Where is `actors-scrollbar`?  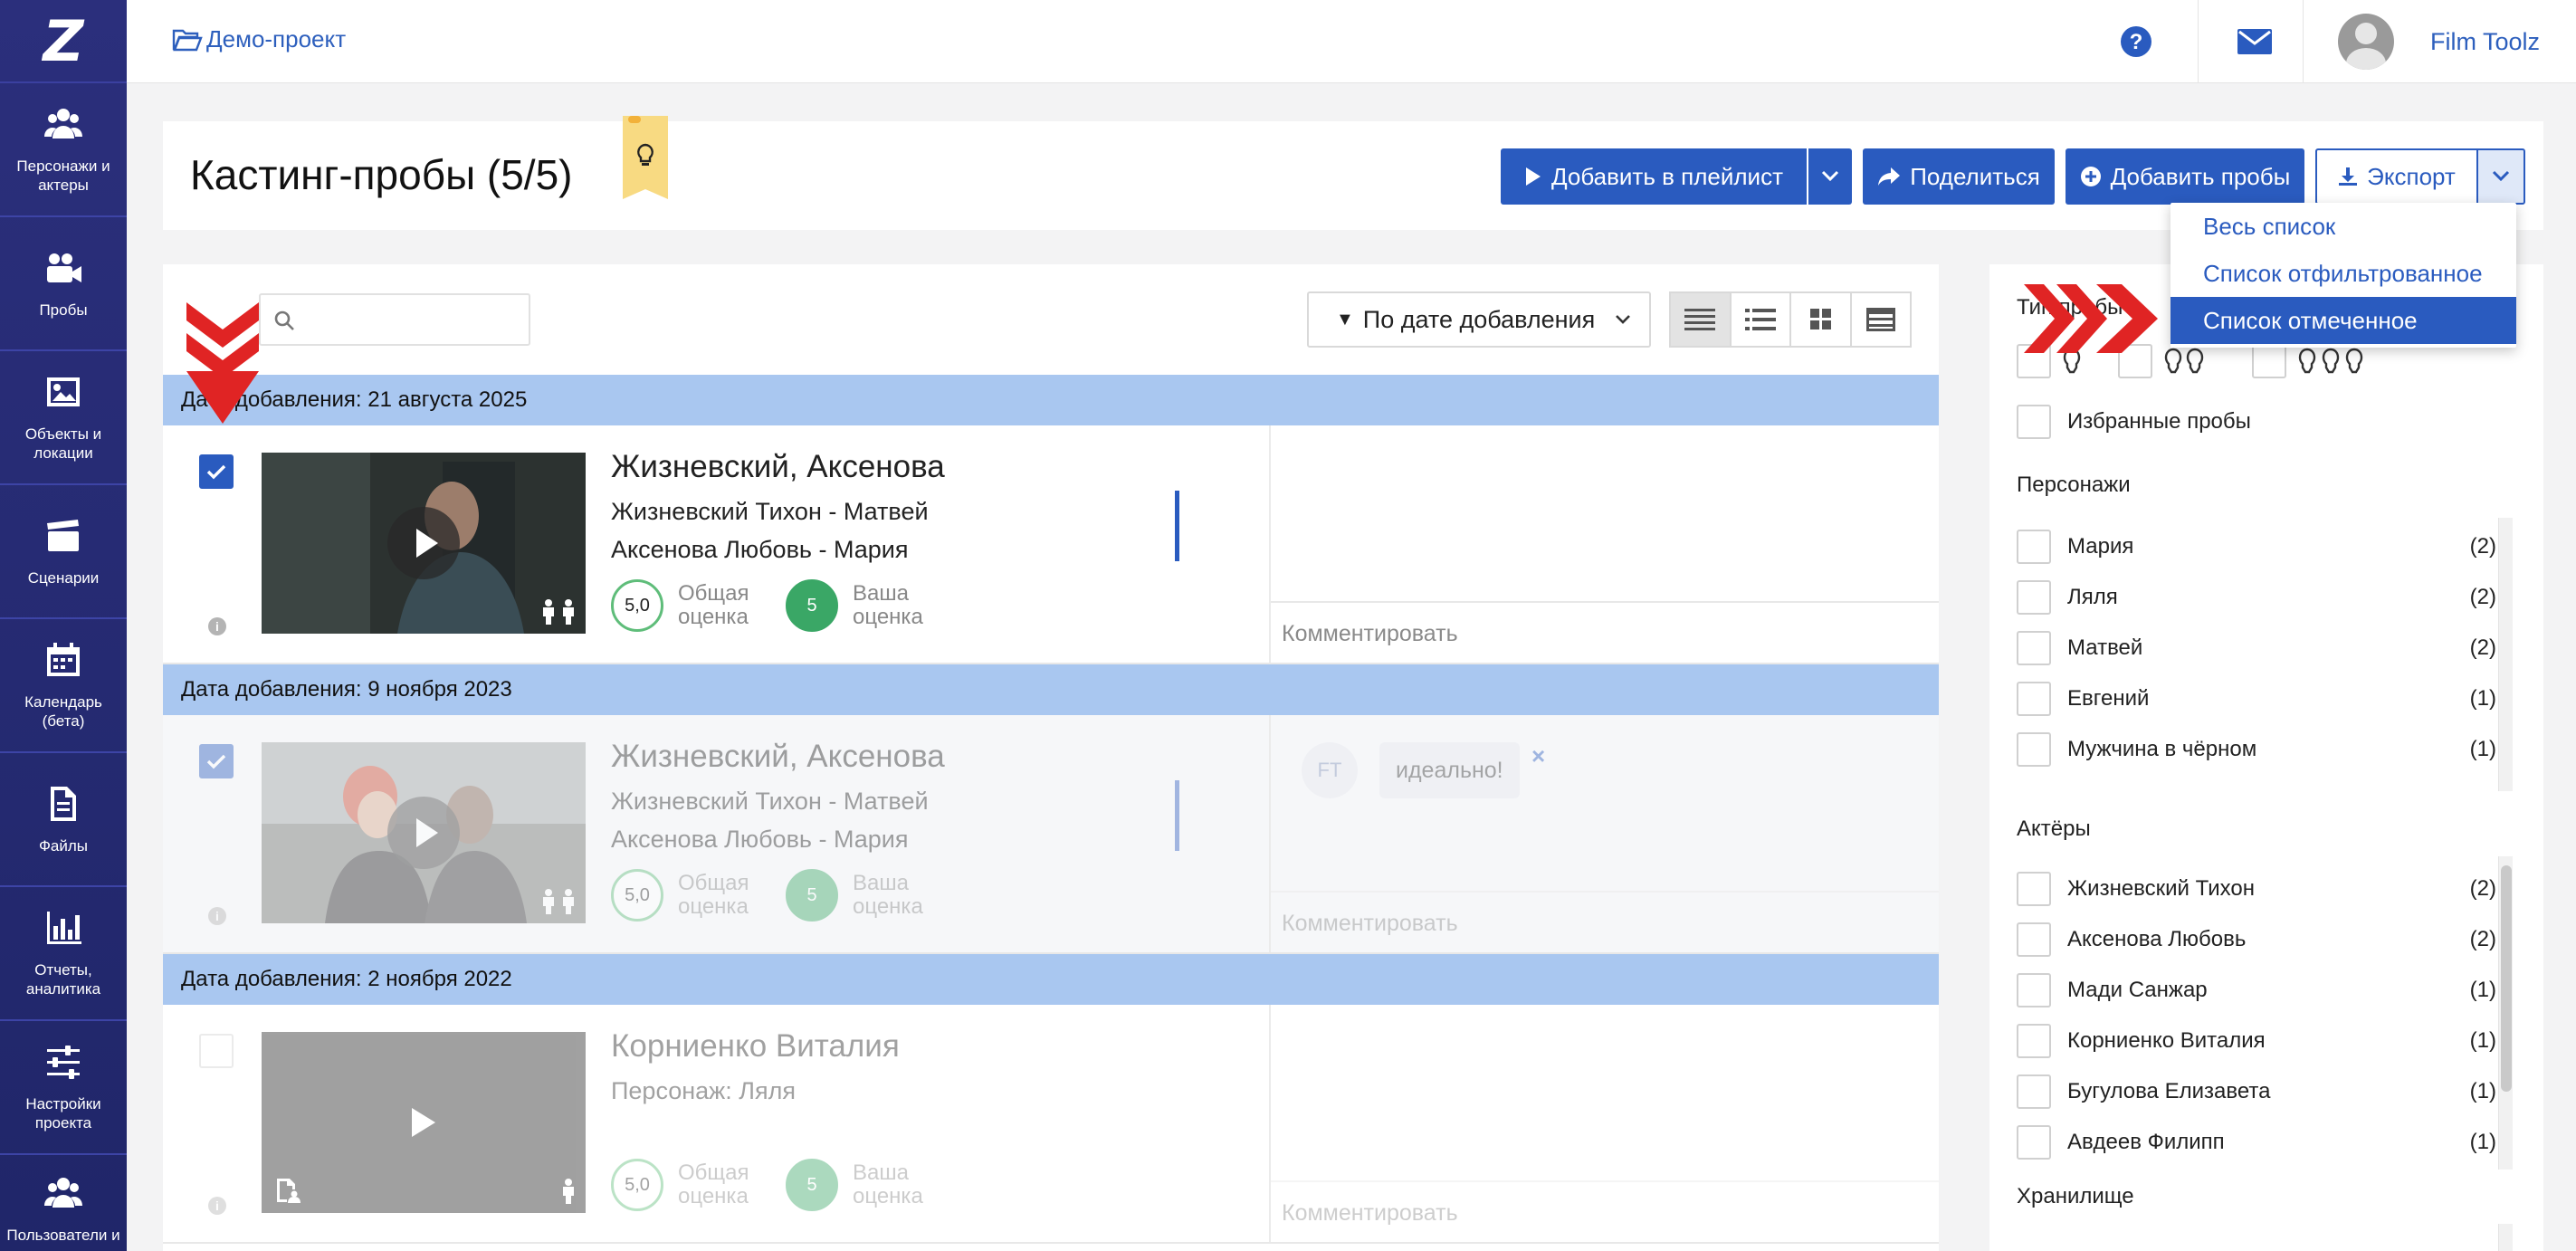
actors-scrollbar is located at coordinates (2506, 1013).